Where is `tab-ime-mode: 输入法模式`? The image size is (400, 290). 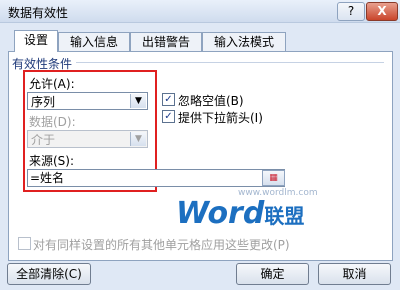
tab-ime-mode: 输入法模式 is located at coordinates (244, 41).